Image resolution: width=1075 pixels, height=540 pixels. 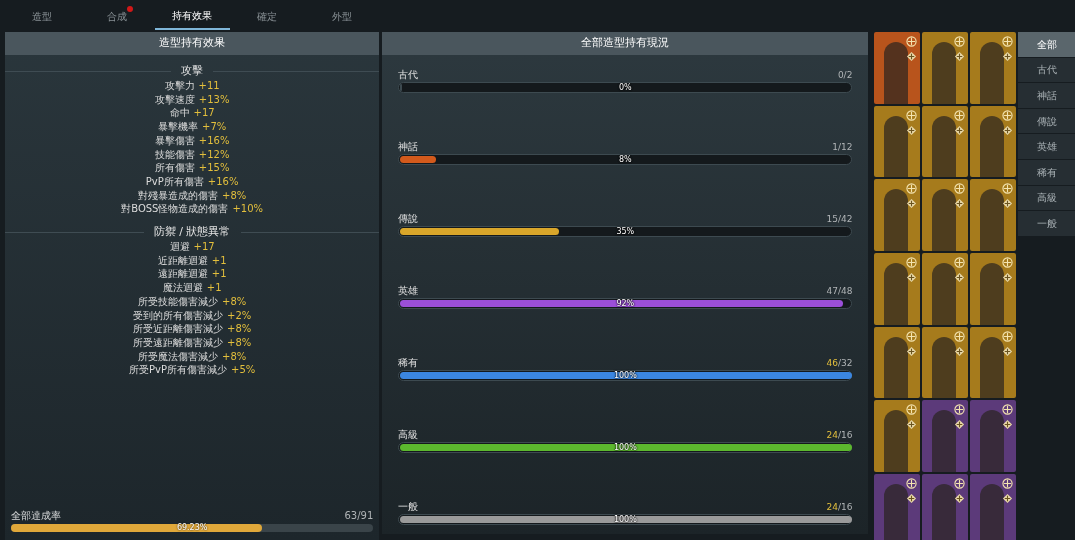 I want to click on stat-value: +7%, so click(x=214, y=127).